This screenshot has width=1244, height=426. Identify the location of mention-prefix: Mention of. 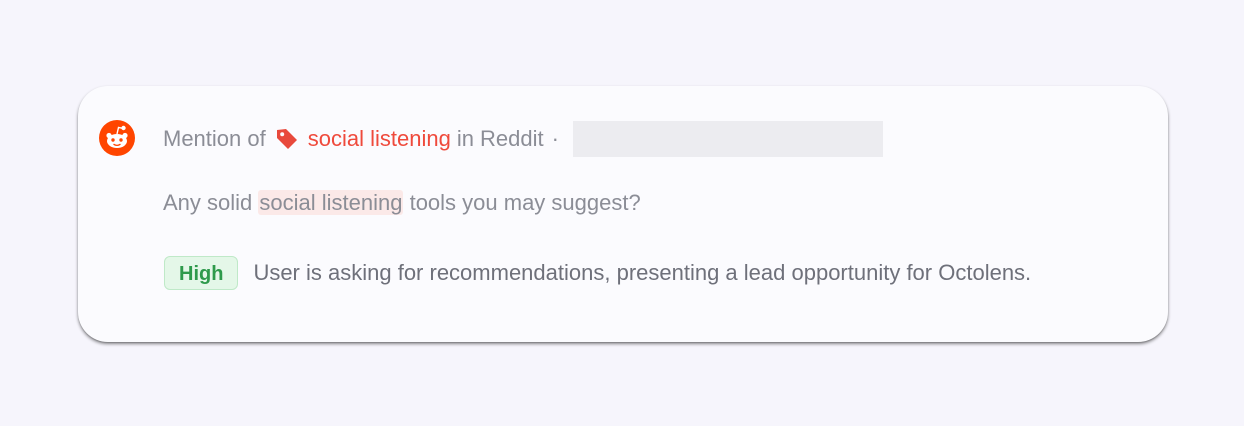
(214, 138).